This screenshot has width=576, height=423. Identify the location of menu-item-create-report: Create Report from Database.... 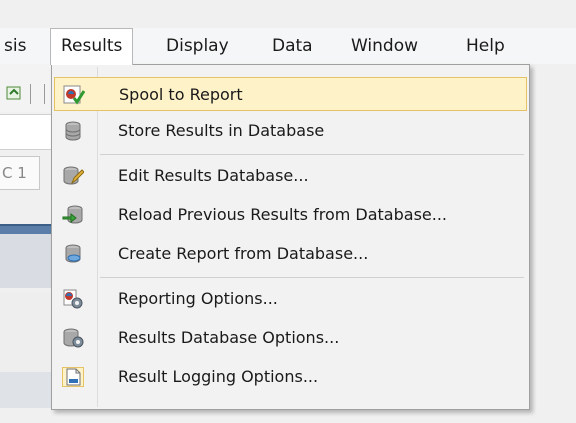
(290, 254).